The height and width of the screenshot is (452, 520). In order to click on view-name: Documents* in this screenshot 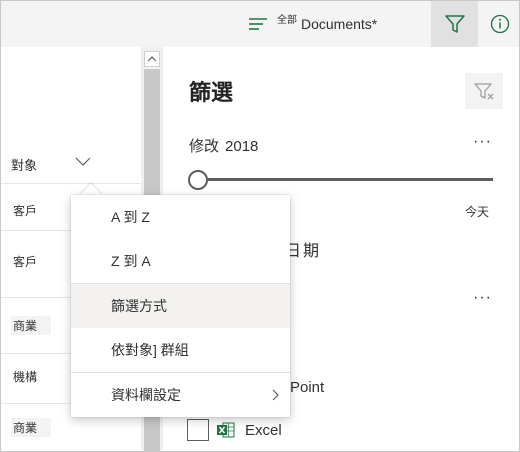, I will do `click(339, 24)`.